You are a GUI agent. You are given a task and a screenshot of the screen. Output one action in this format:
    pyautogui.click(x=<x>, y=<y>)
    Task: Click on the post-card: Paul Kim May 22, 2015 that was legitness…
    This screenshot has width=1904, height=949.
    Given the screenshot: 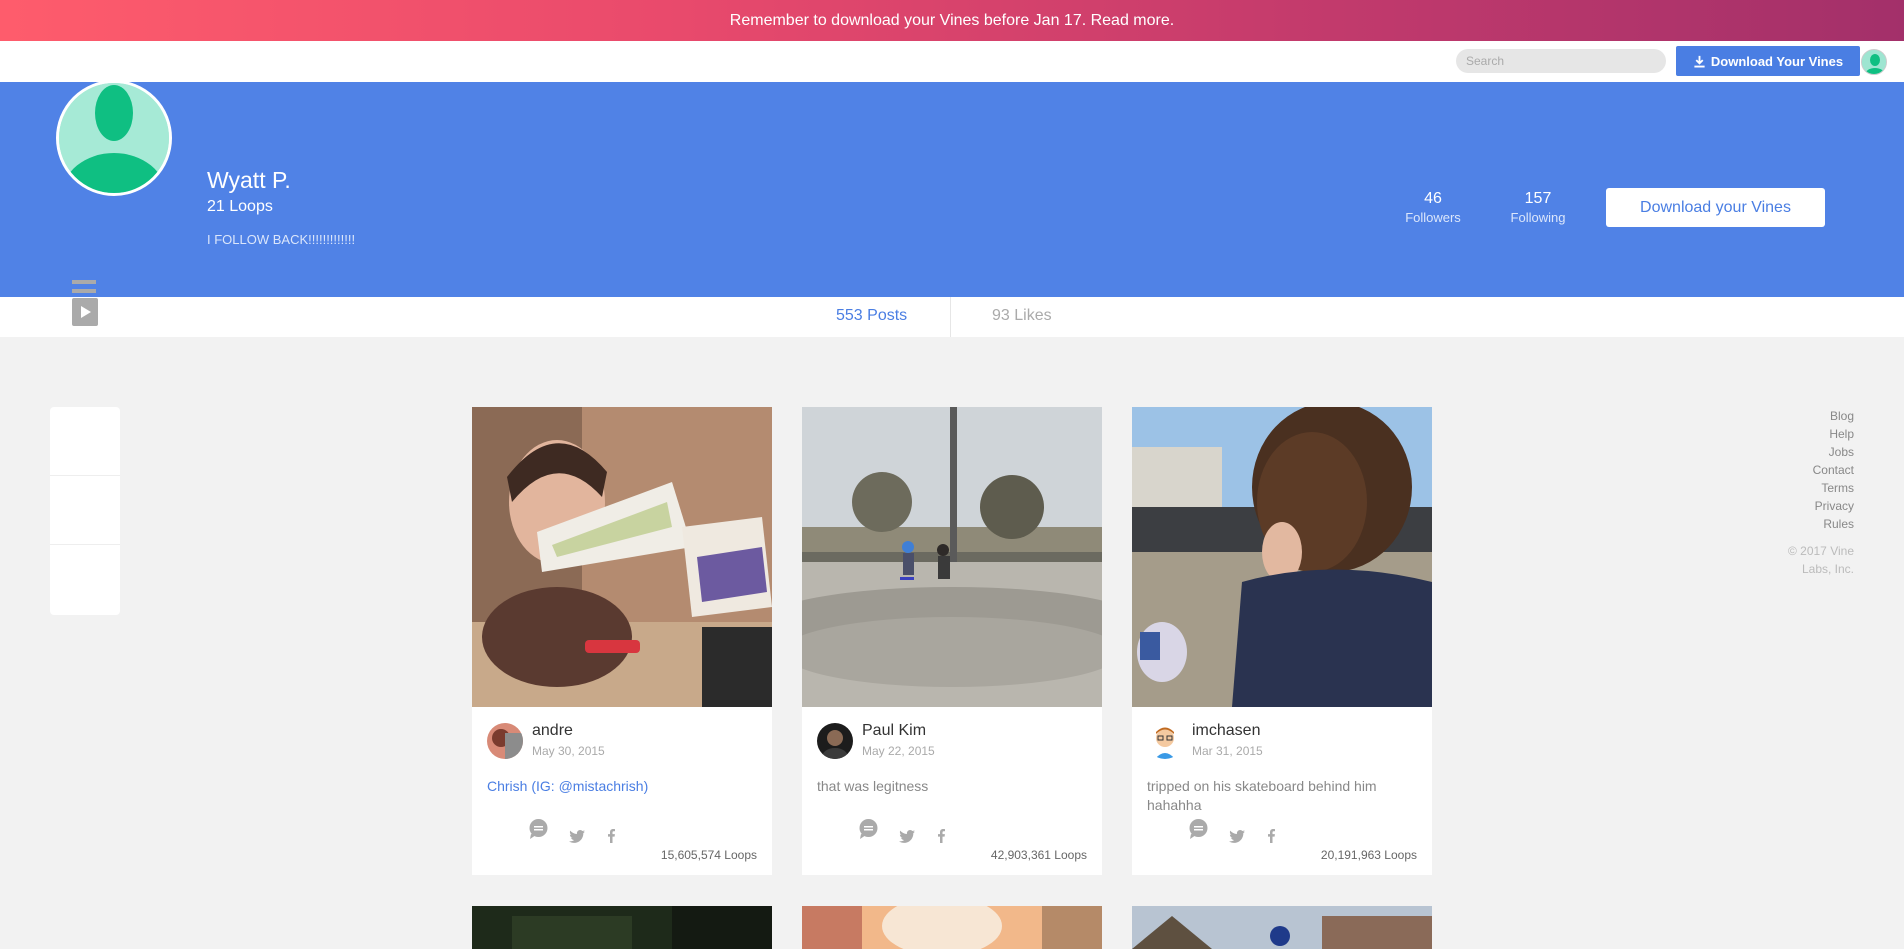 What is the action you would take?
    pyautogui.click(x=952, y=641)
    